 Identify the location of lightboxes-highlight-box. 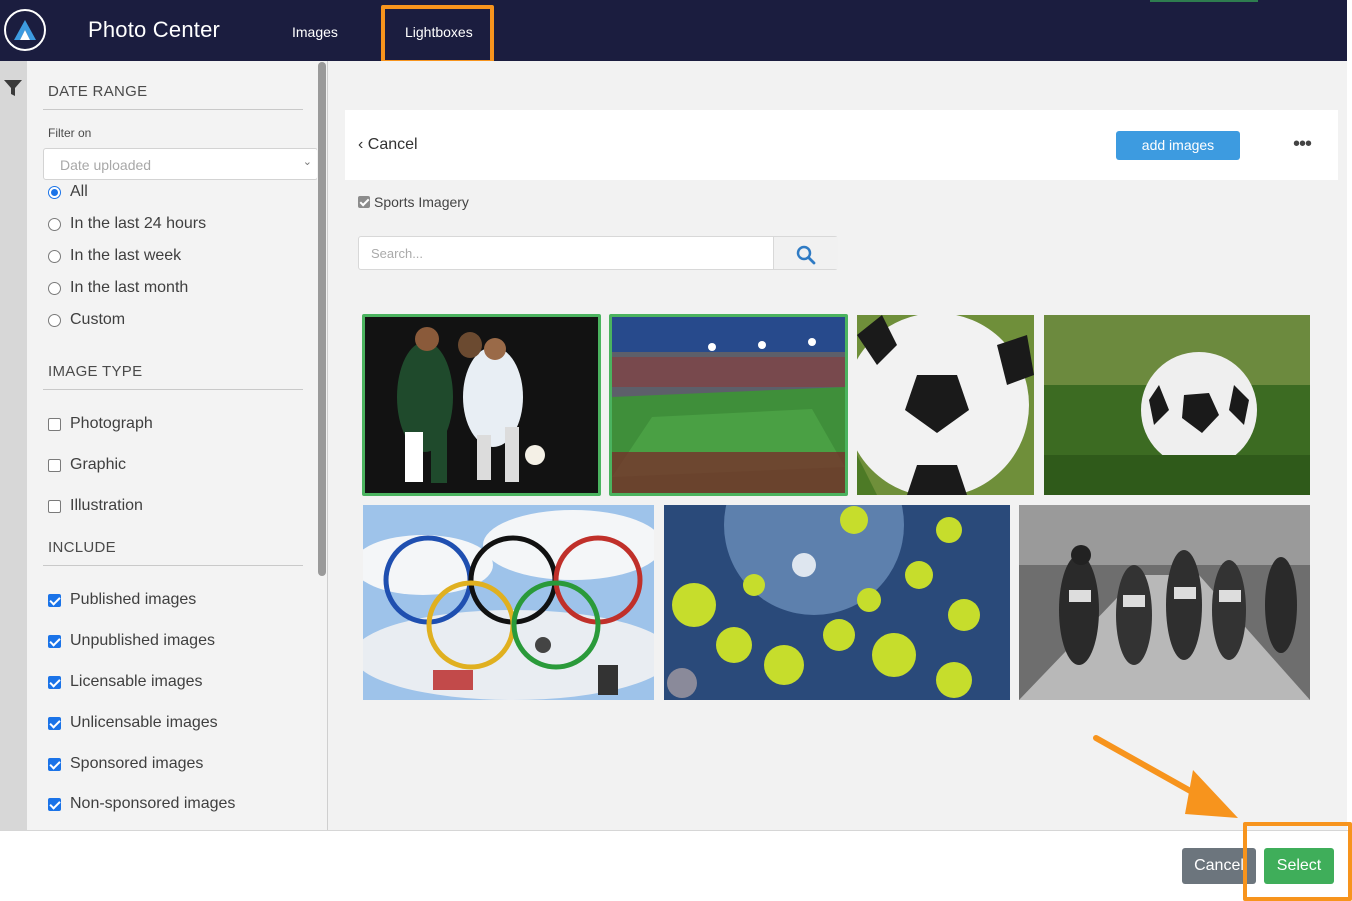
(437, 34).